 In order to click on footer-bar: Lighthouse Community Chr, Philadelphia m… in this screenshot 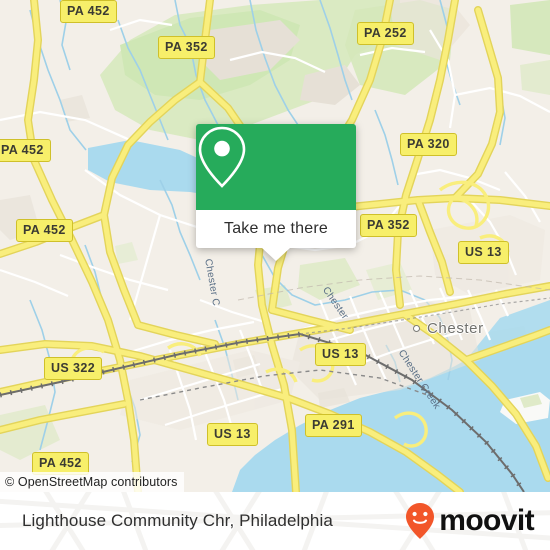, I will do `click(275, 521)`.